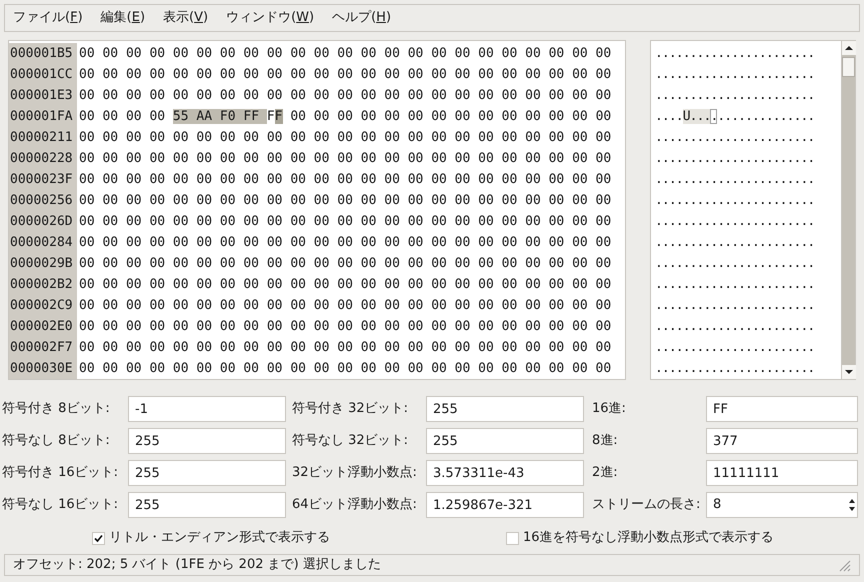  Describe the element at coordinates (849, 48) in the screenshot. I see `scroll-up-icon` at that location.